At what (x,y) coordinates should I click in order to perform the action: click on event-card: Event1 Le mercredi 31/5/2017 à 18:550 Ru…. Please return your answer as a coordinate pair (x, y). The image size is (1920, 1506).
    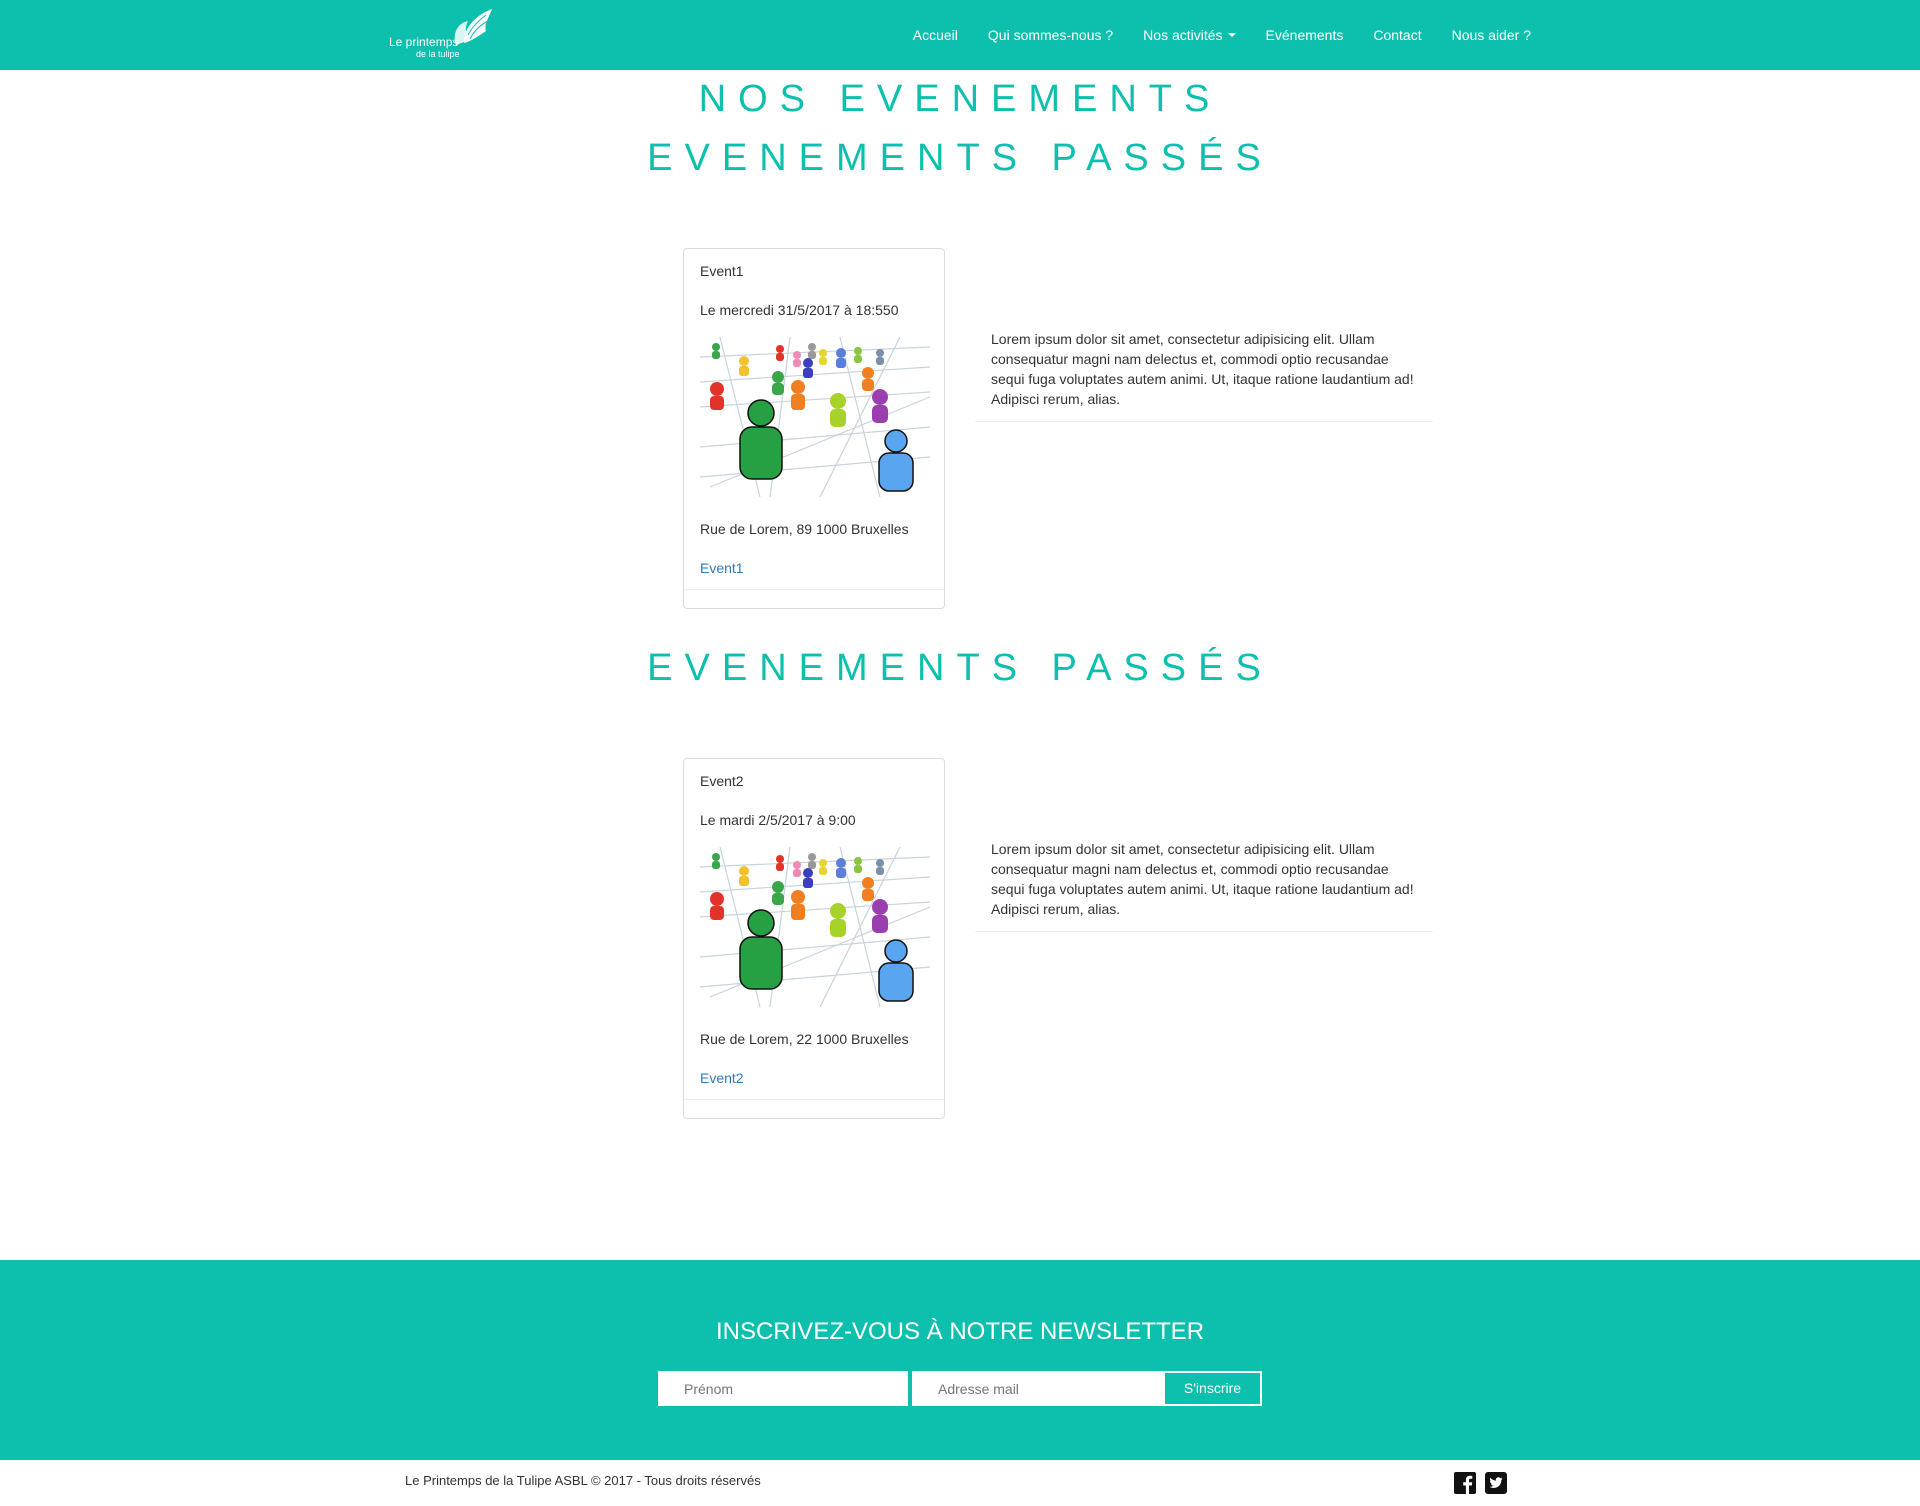
    Looking at the image, I should click on (814, 428).